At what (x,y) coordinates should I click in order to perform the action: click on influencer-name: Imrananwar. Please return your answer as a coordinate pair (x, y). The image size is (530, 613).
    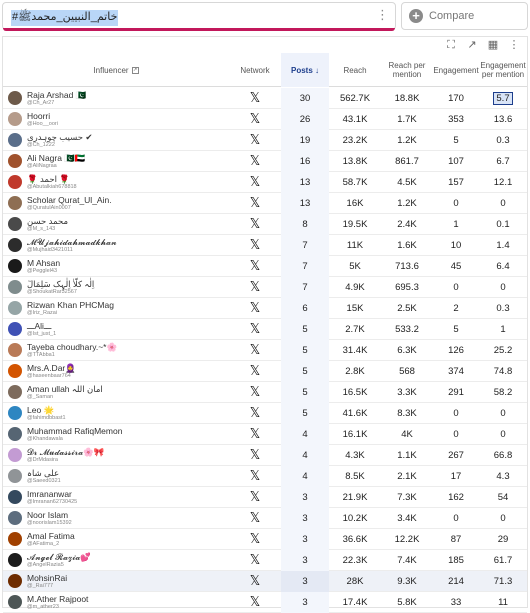
    Looking at the image, I should click on (49, 494).